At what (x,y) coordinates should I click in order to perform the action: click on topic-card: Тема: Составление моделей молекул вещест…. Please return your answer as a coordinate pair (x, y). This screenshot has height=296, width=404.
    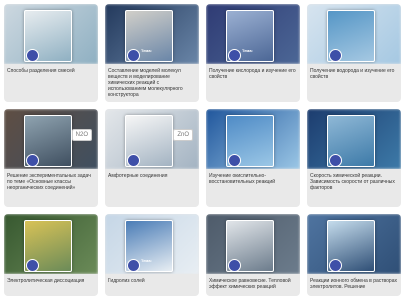
    Looking at the image, I should click on (152, 53).